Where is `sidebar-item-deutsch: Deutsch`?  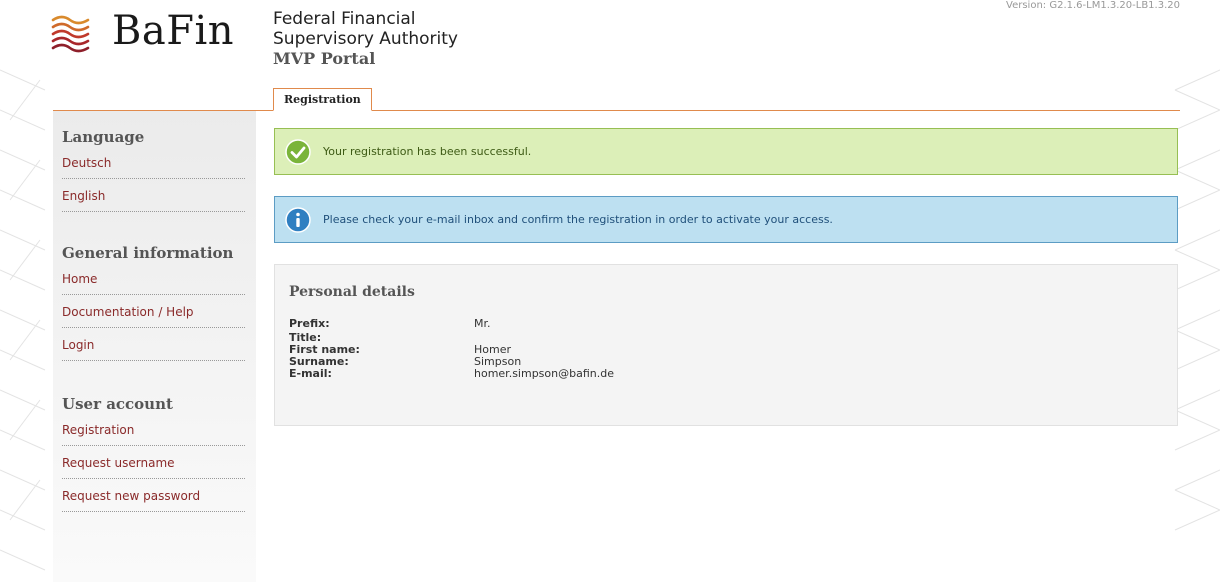
sidebar-item-deutsch: Deutsch is located at coordinates (153, 162).